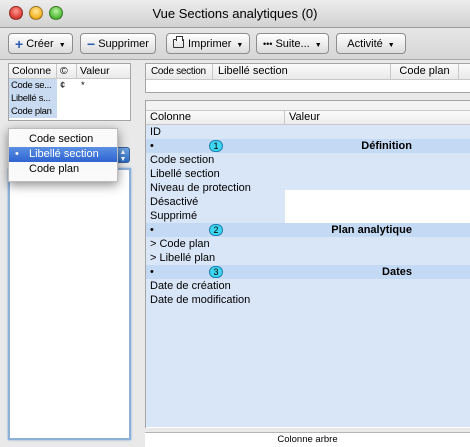 The width and height of the screenshot is (470, 447). Describe the element at coordinates (308, 230) in the screenshot. I see `group-row-plan-analytique: • 2 Plan analytique` at that location.